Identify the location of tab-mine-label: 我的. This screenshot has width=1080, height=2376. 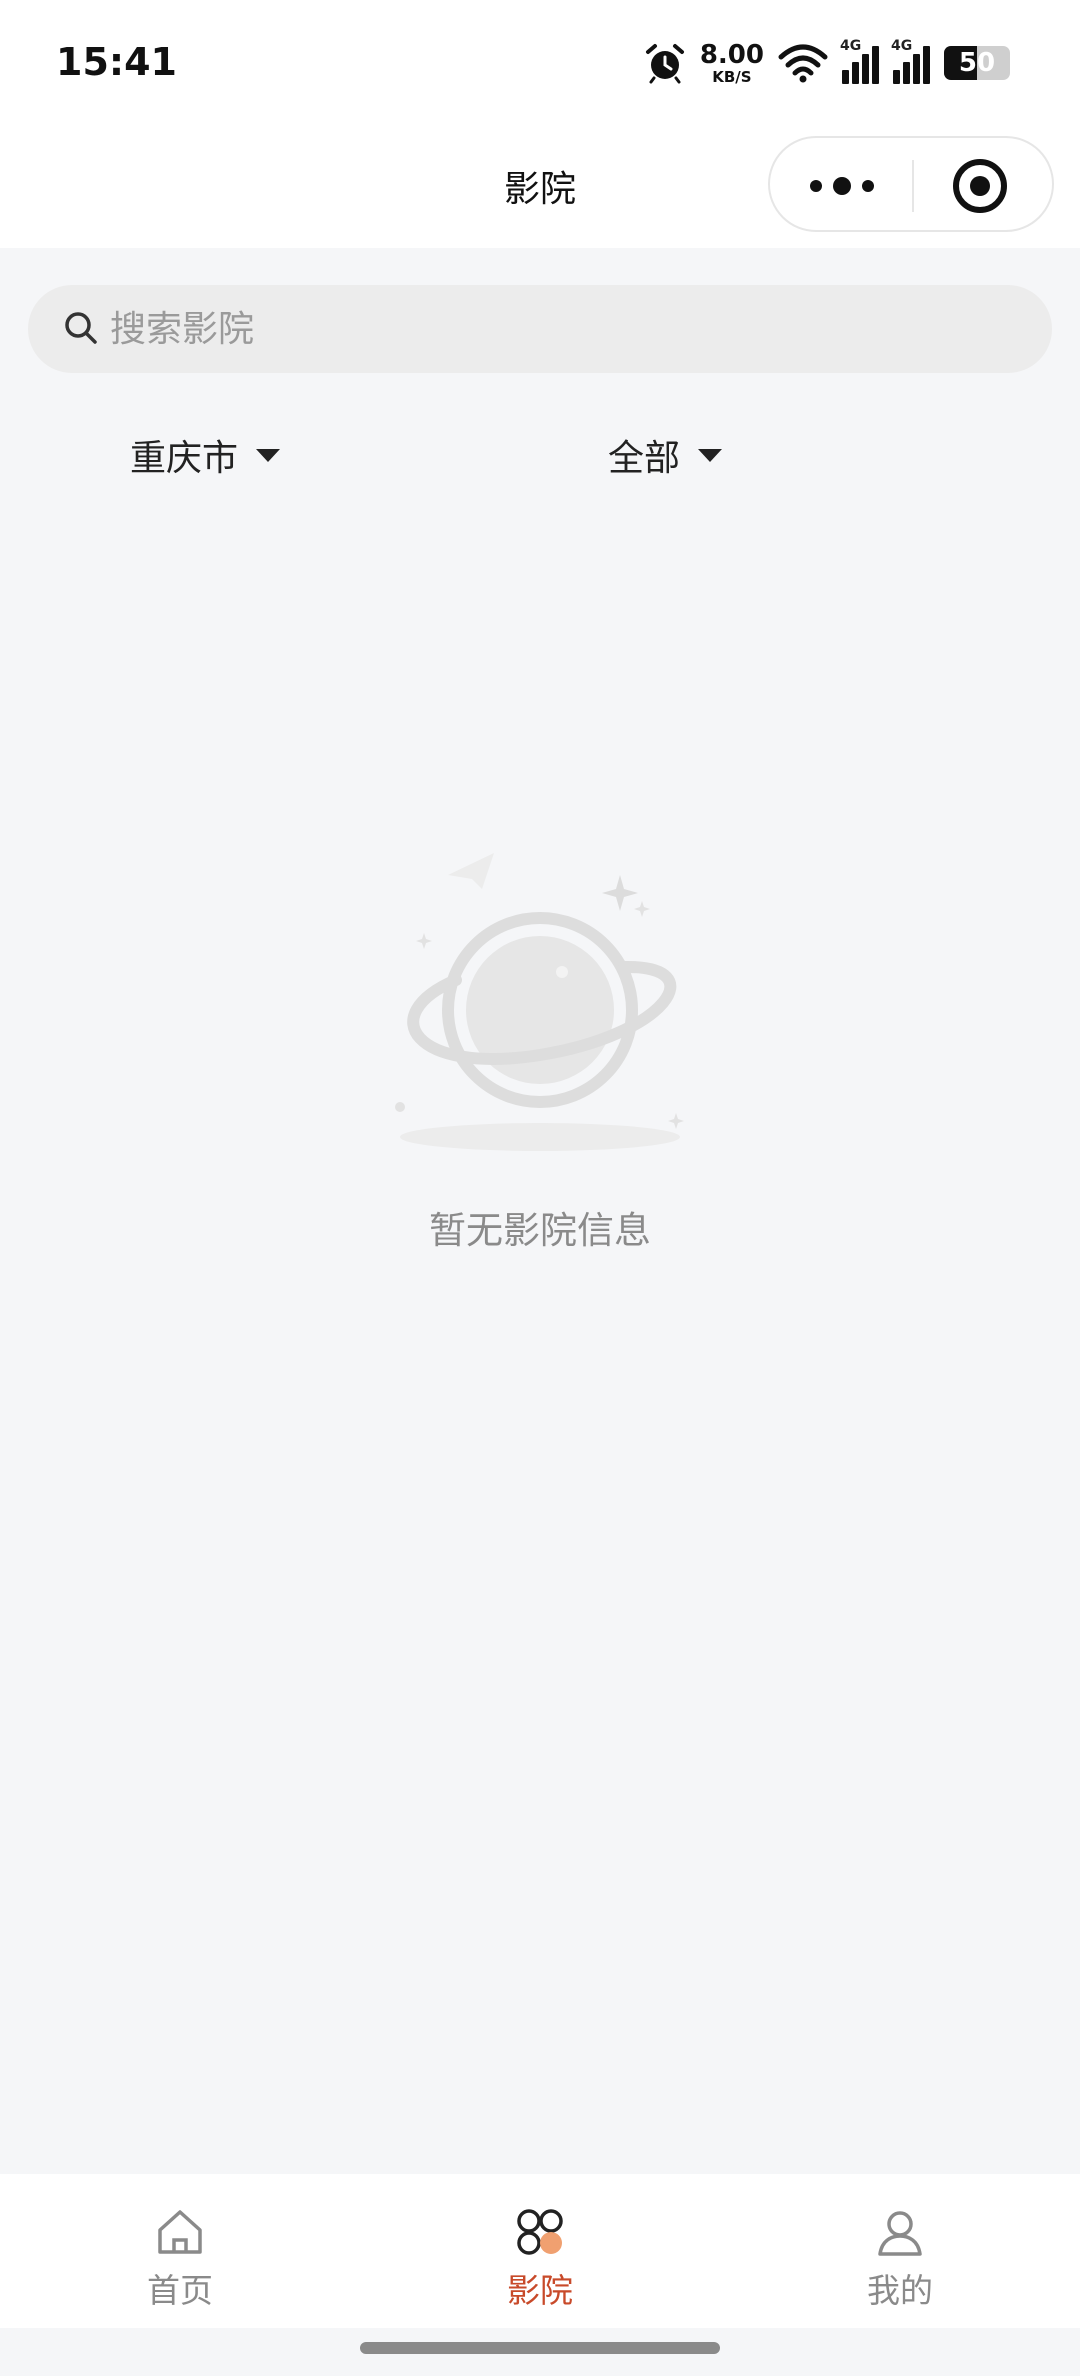
(900, 2290).